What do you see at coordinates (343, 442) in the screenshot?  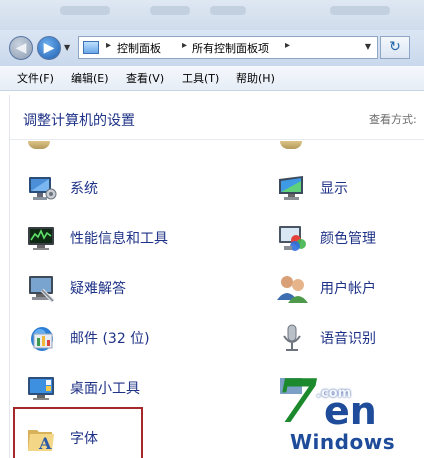 I see `watermark-windows: Windows` at bounding box center [343, 442].